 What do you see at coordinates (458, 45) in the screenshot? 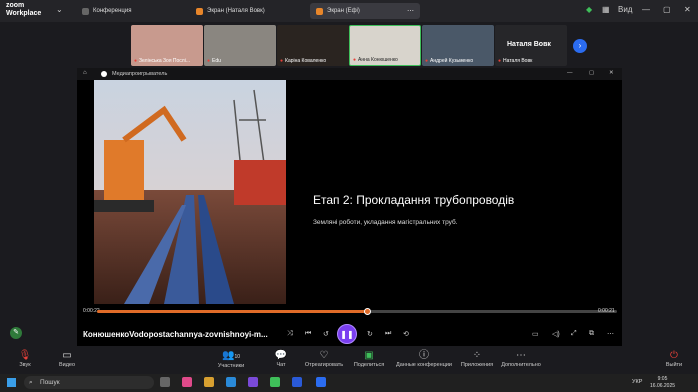
I see `participant-tile: ● Андрей Кузьменко` at bounding box center [458, 45].